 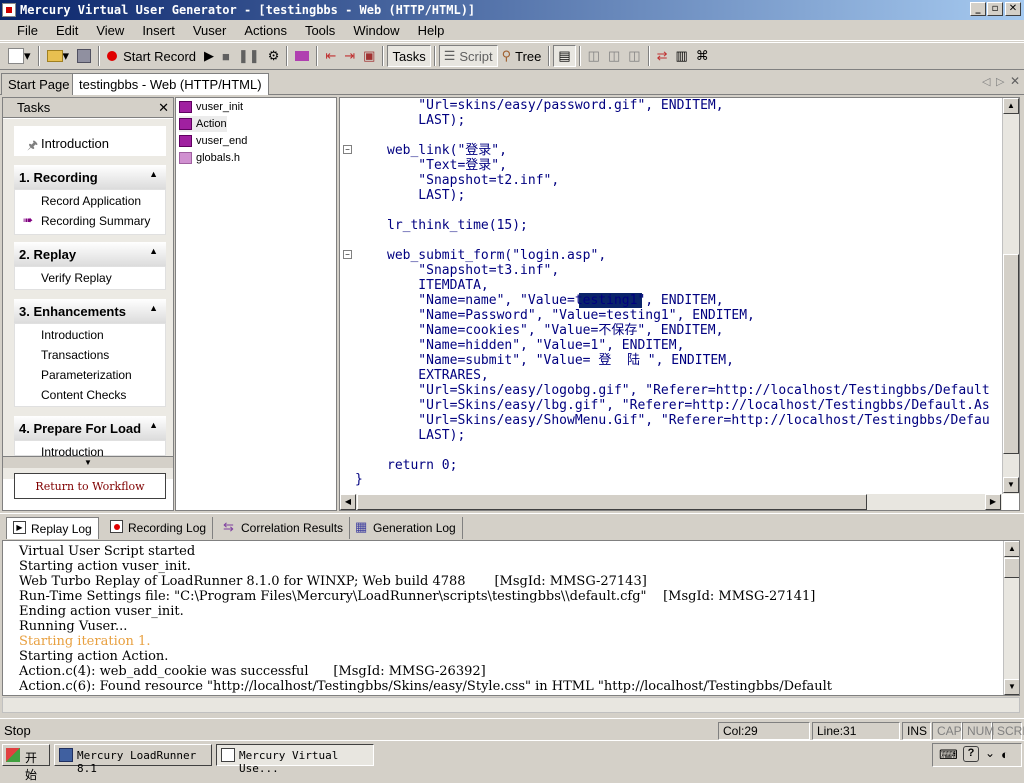 I want to click on editor-vertical-scrollbar: ▲ ▼, so click(x=1010, y=296).